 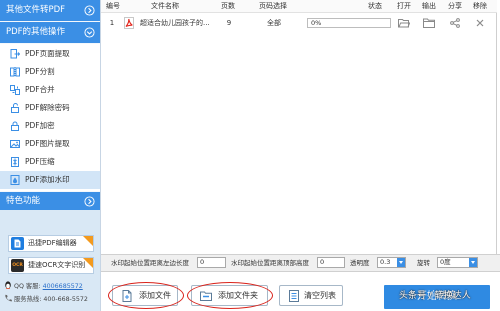 I want to click on section-header-label: PDF的其他操作, so click(x=36, y=32).